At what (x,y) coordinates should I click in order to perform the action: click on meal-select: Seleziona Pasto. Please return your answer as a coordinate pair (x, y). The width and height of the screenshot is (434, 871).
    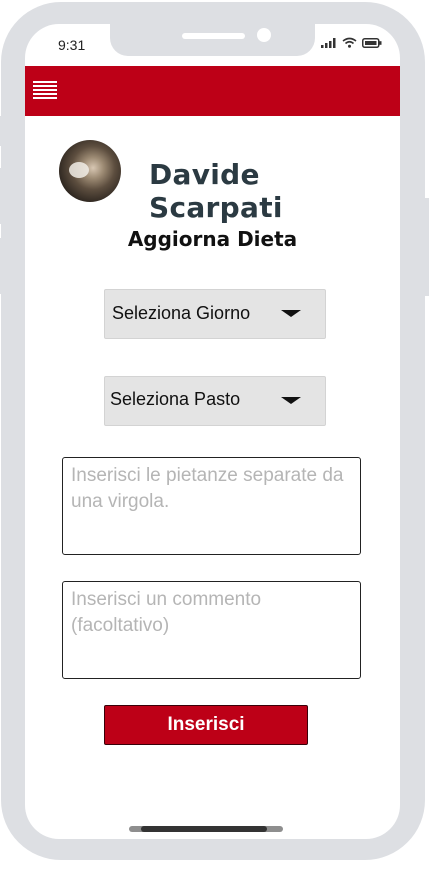
    Looking at the image, I should click on (215, 401).